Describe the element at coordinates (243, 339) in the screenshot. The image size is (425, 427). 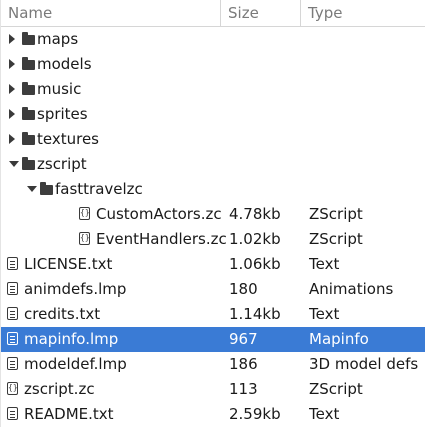
I see `item-size-label: 967` at that location.